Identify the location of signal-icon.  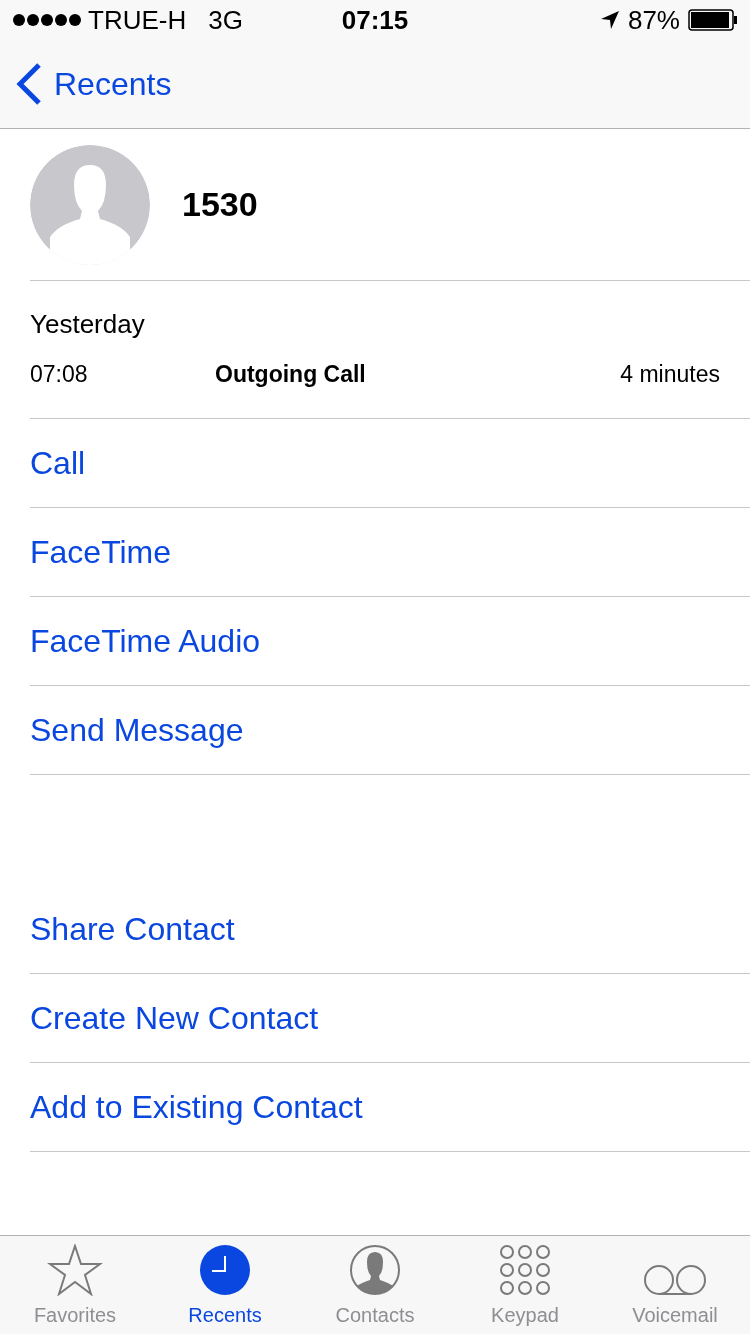
(47, 20).